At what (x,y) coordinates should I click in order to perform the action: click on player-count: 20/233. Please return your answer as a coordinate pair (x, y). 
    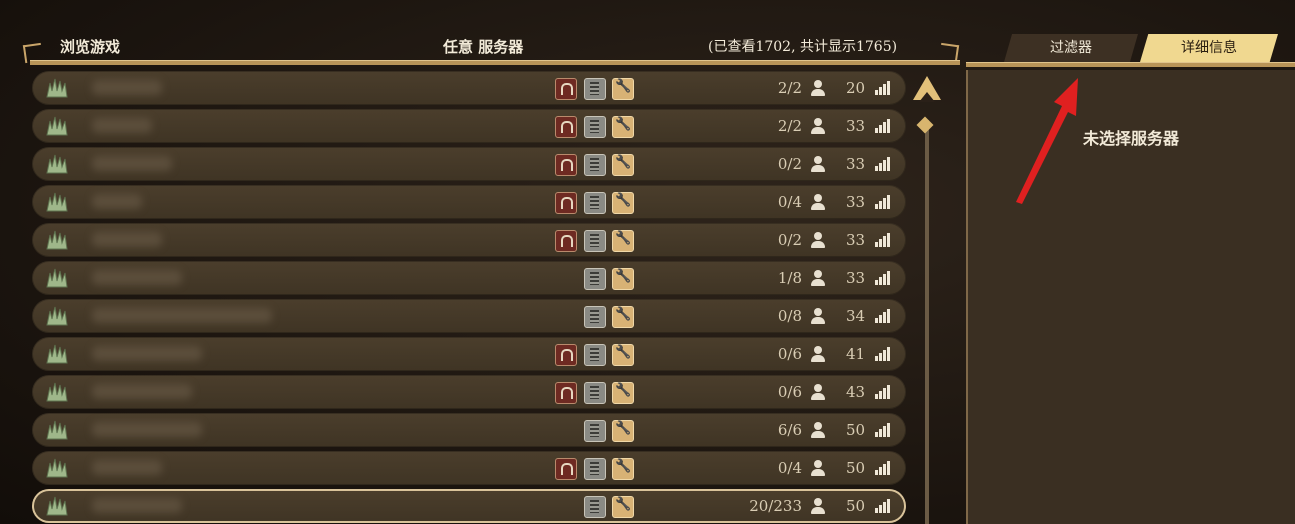
    Looking at the image, I should click on (775, 506).